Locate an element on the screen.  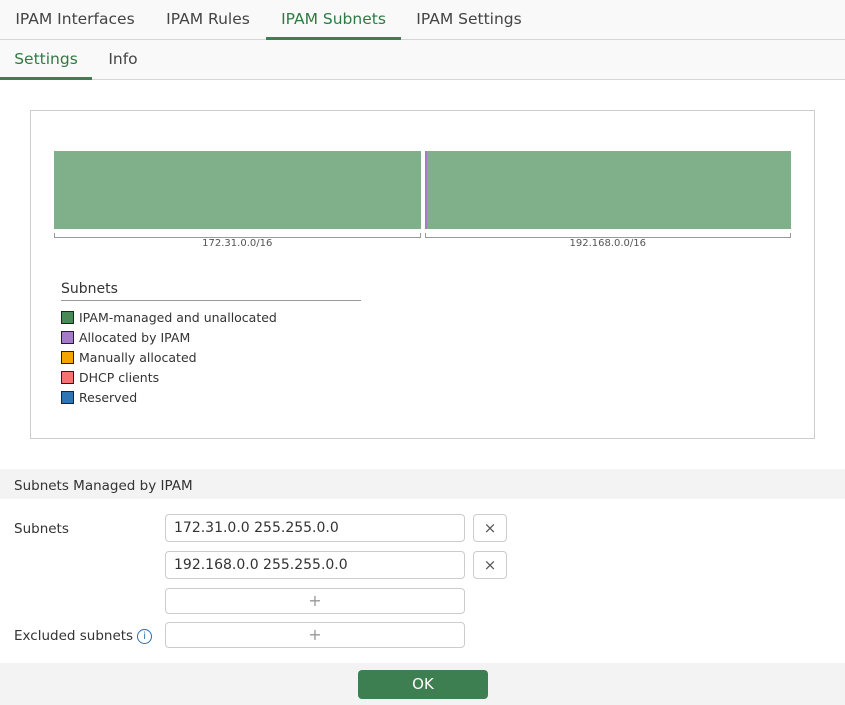
subnets-label: Subnets is located at coordinates (41, 529).